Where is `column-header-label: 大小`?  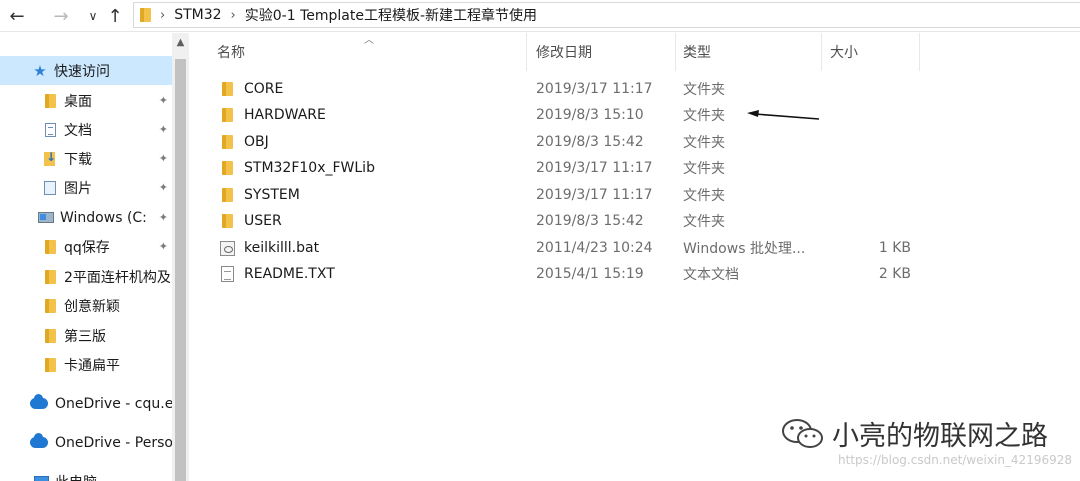
column-header-label: 大小 is located at coordinates (844, 53).